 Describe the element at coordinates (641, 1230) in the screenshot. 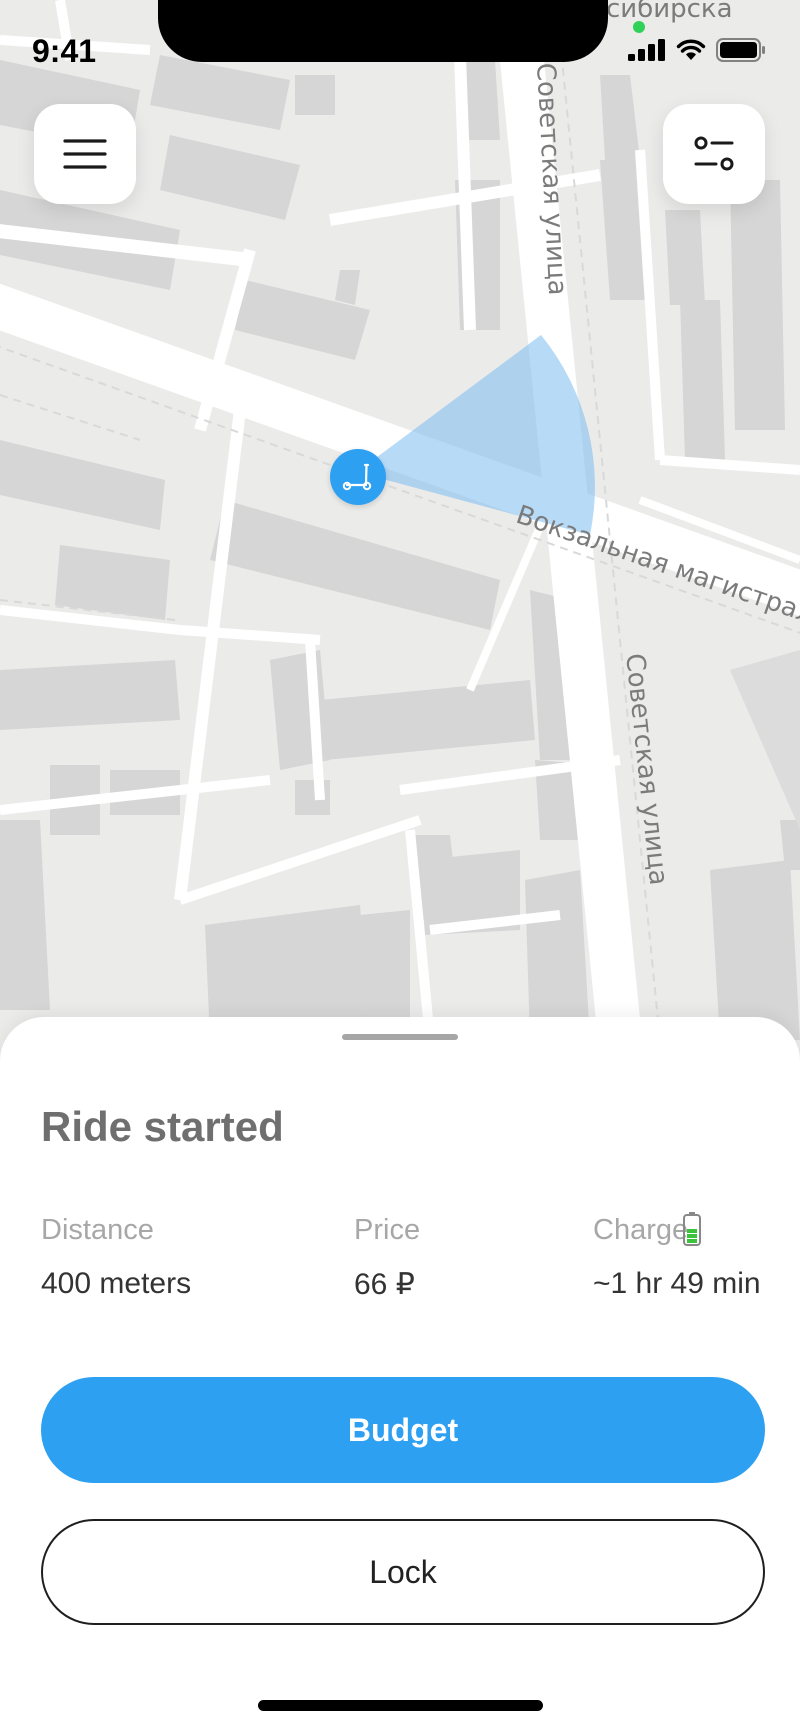

I see `charge-label: Charge` at that location.